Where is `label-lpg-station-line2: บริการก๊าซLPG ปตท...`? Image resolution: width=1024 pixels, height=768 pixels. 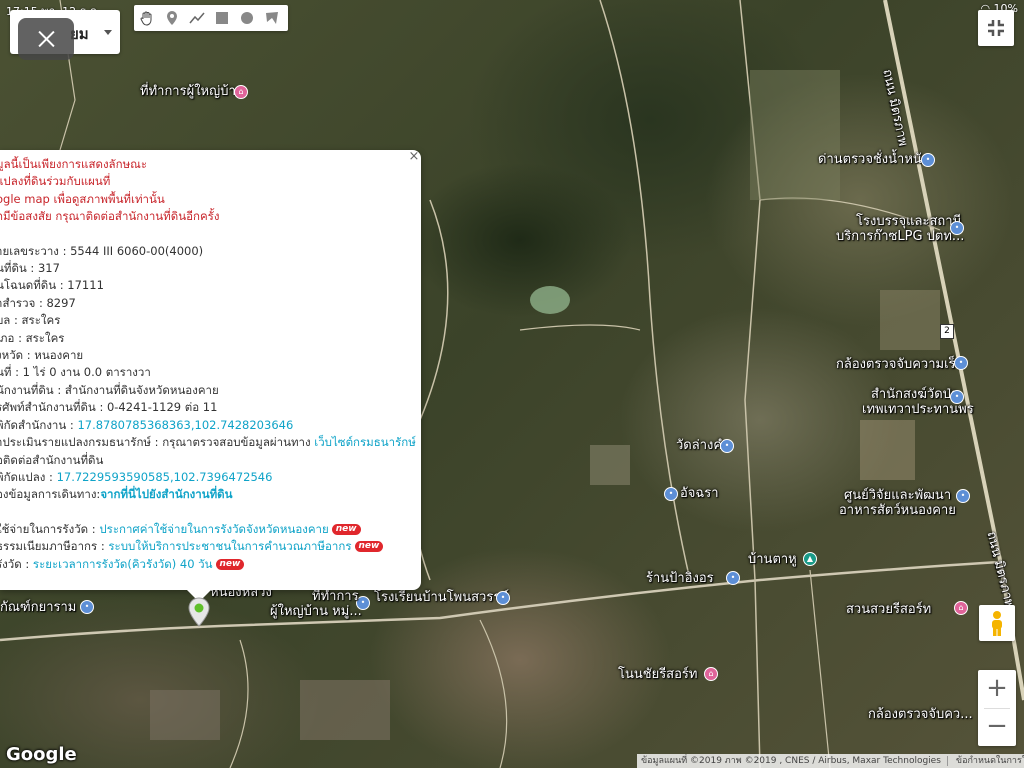
label-lpg-station-line2: บริการก๊าซLPG ปตท... is located at coordinates (900, 237).